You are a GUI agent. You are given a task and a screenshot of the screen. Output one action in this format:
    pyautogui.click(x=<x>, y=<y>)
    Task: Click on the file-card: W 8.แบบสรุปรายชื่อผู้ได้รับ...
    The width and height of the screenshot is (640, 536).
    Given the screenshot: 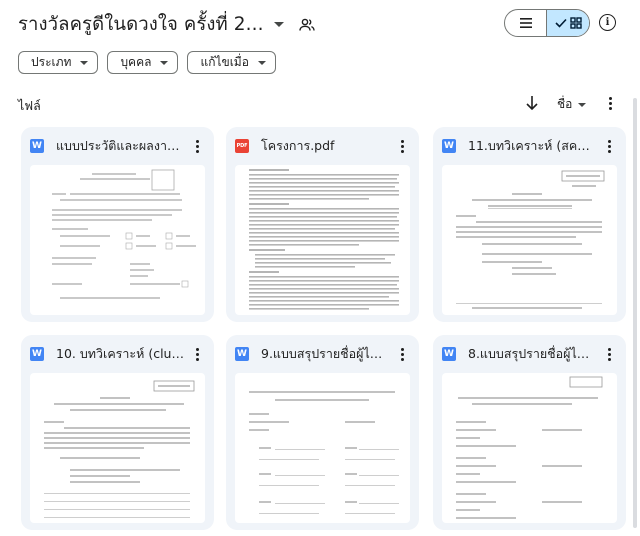 What is the action you would take?
    pyautogui.click(x=529, y=432)
    